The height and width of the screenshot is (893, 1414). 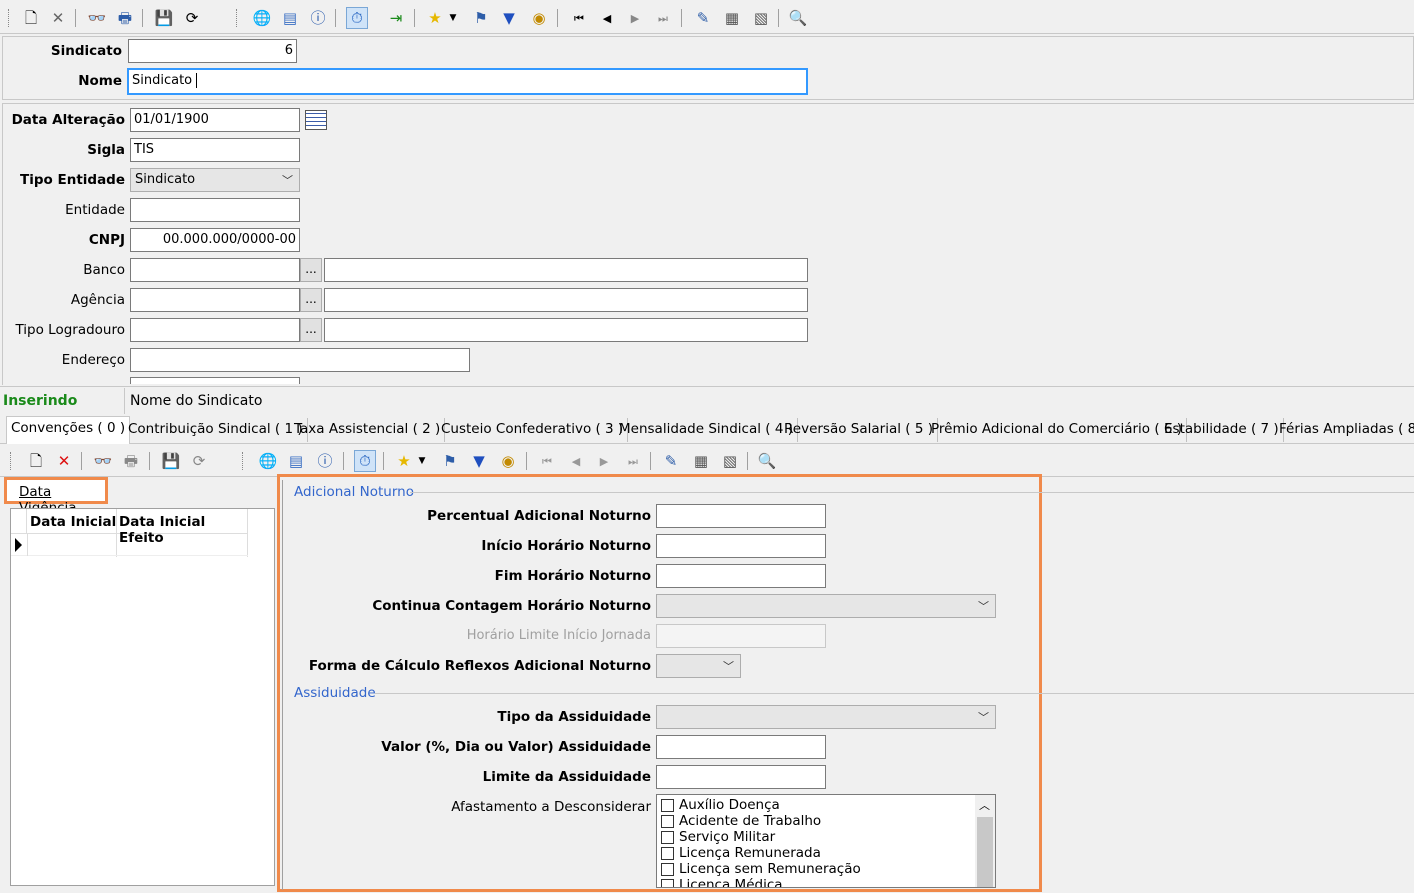 I want to click on checkbox-auxilio-doenca: Auxílio Doença, so click(x=761, y=805).